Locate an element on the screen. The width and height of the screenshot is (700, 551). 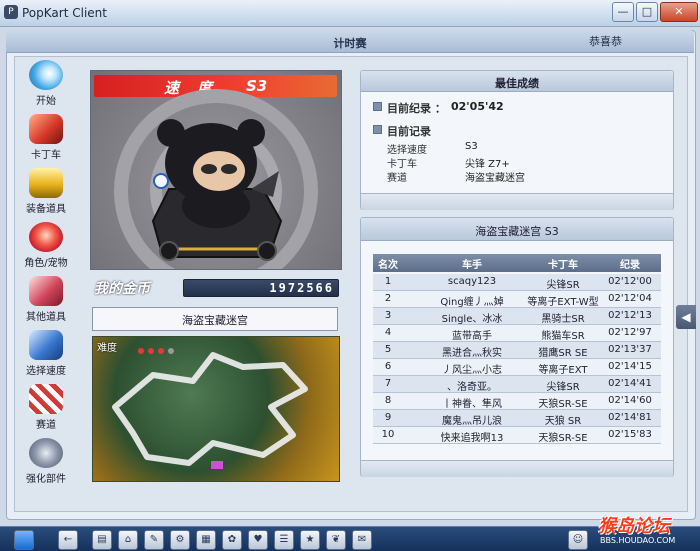
table-row: 9 魔鬼灬吊儿浪 天狼 SR 02'14'81 is located at coordinates (517, 418).